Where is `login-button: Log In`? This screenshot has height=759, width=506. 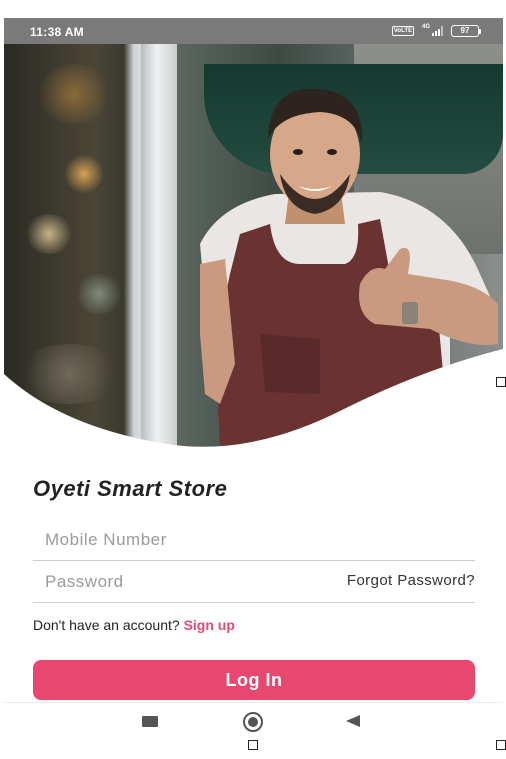
login-button: Log In is located at coordinates (254, 680).